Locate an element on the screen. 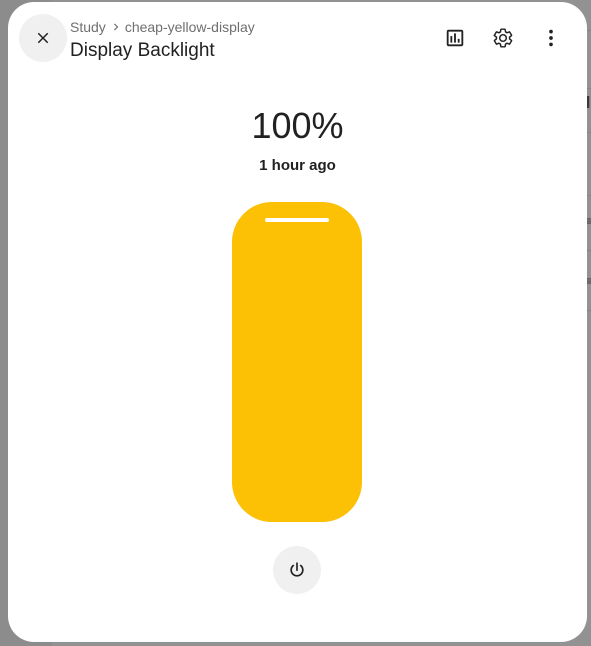  settings-button is located at coordinates (503, 38).